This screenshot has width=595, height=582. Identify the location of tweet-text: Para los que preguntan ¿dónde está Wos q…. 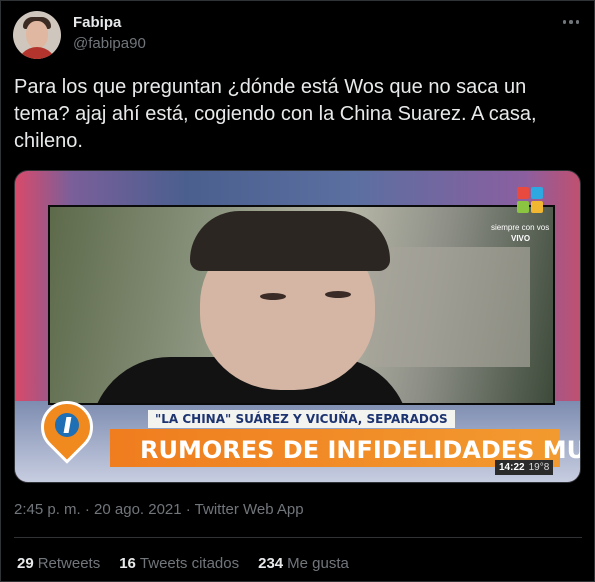
(275, 114).